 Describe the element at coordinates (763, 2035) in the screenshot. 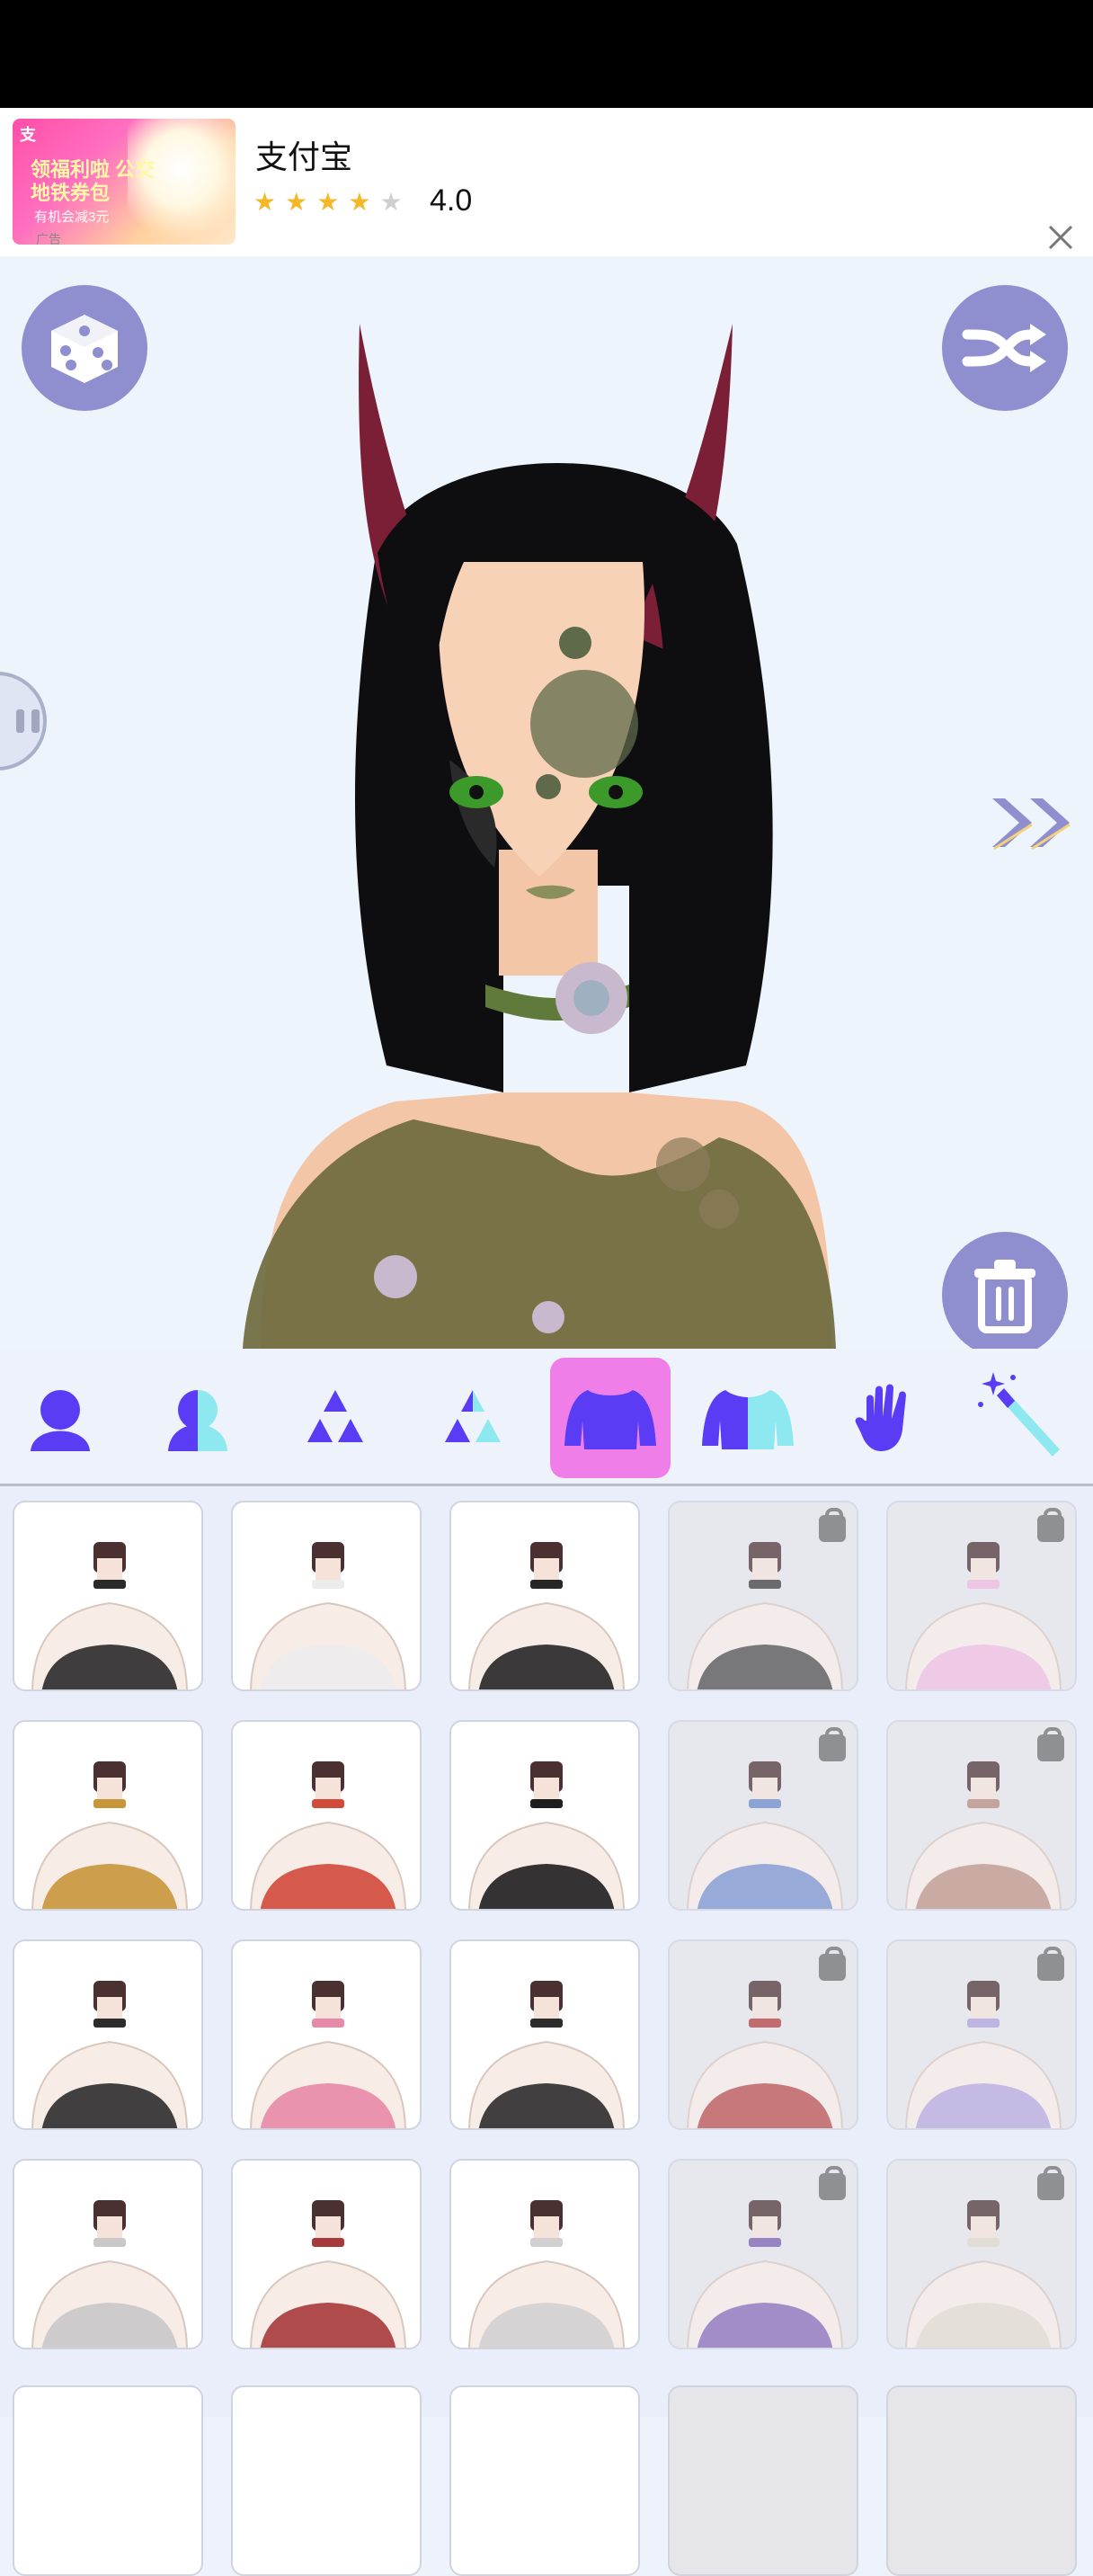

I see `outfit-item-ruffle-red-bows` at that location.